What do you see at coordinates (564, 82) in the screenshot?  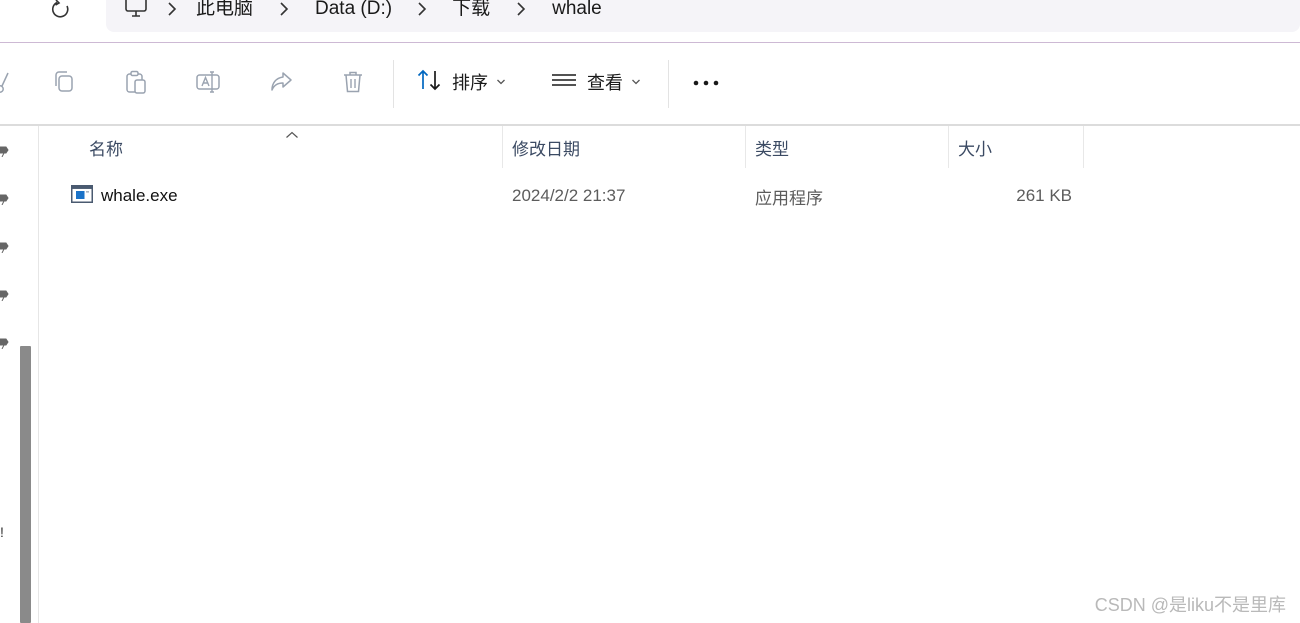 I see `view-list-icon` at bounding box center [564, 82].